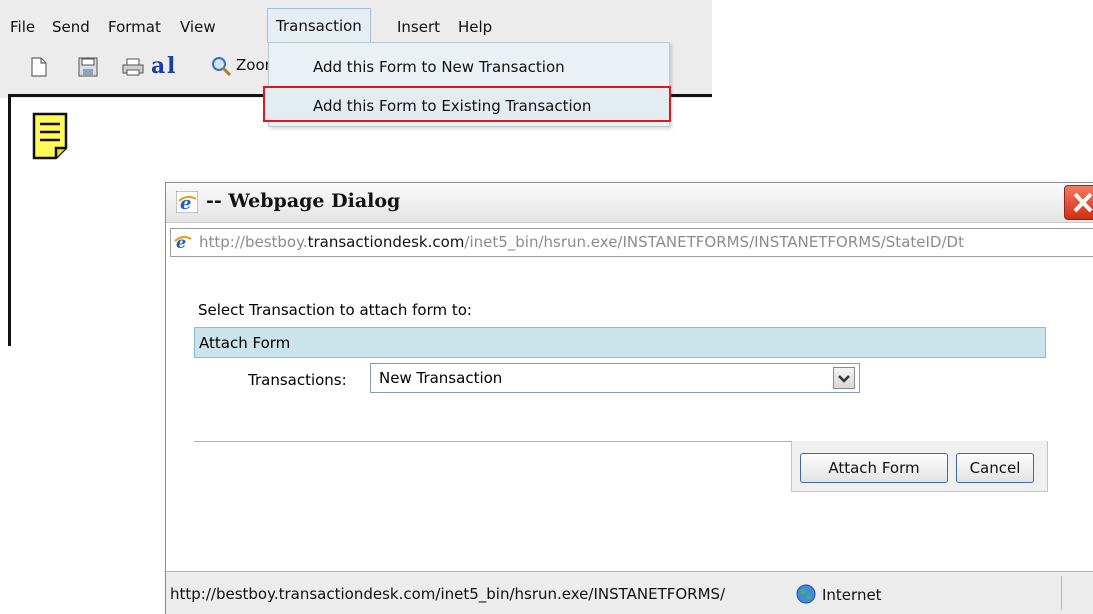 This screenshot has height=614, width=1093. What do you see at coordinates (71, 27) in the screenshot?
I see `menu-send: Send` at bounding box center [71, 27].